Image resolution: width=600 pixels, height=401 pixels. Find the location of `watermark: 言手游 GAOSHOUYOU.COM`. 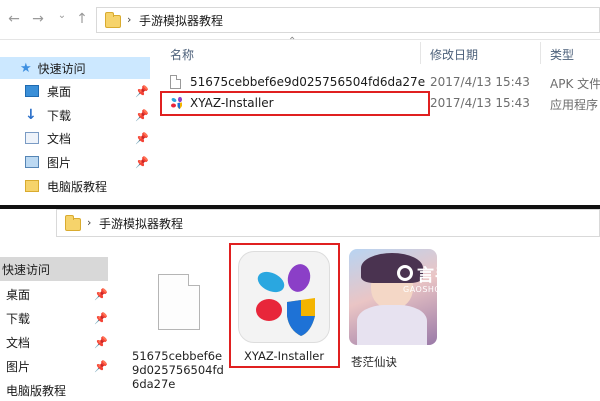

watermark: 言手游 GAOSHOUYOU.COM is located at coordinates (446, 281).